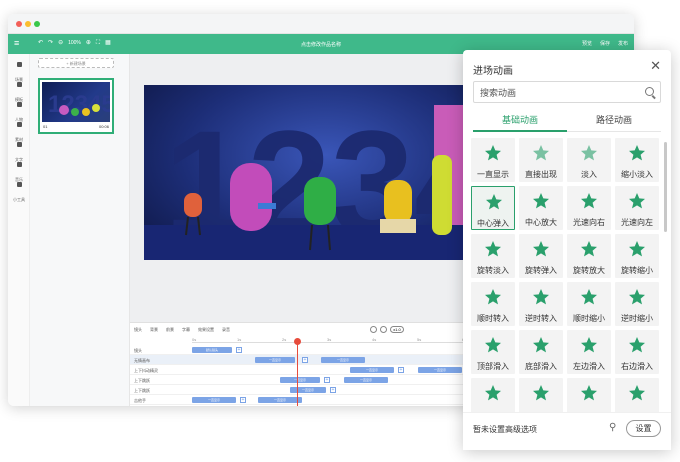 This screenshot has height=462, width=680. I want to click on settings-button: 设置, so click(643, 428).